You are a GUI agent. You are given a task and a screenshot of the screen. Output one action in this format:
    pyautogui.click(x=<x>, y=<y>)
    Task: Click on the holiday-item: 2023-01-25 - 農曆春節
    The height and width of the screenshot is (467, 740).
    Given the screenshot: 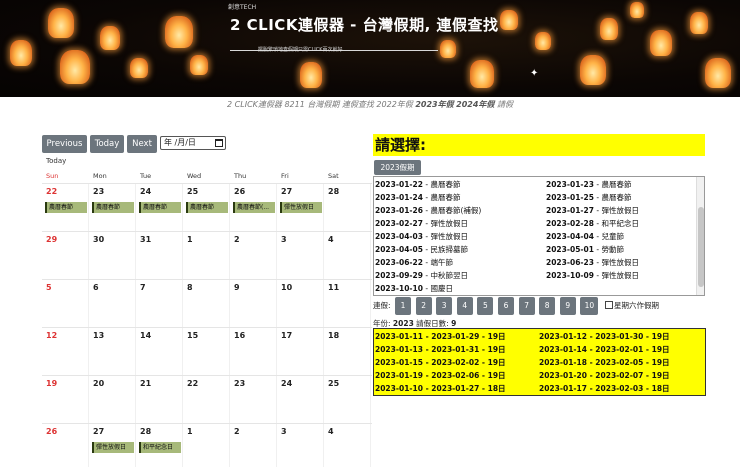 What is the action you would take?
    pyautogui.click(x=588, y=197)
    